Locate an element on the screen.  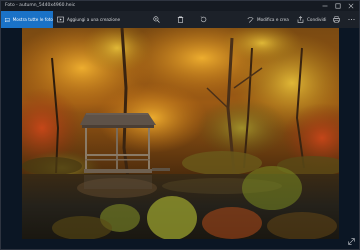
edit-and-create-label: Modifica e crea is located at coordinates (273, 19).